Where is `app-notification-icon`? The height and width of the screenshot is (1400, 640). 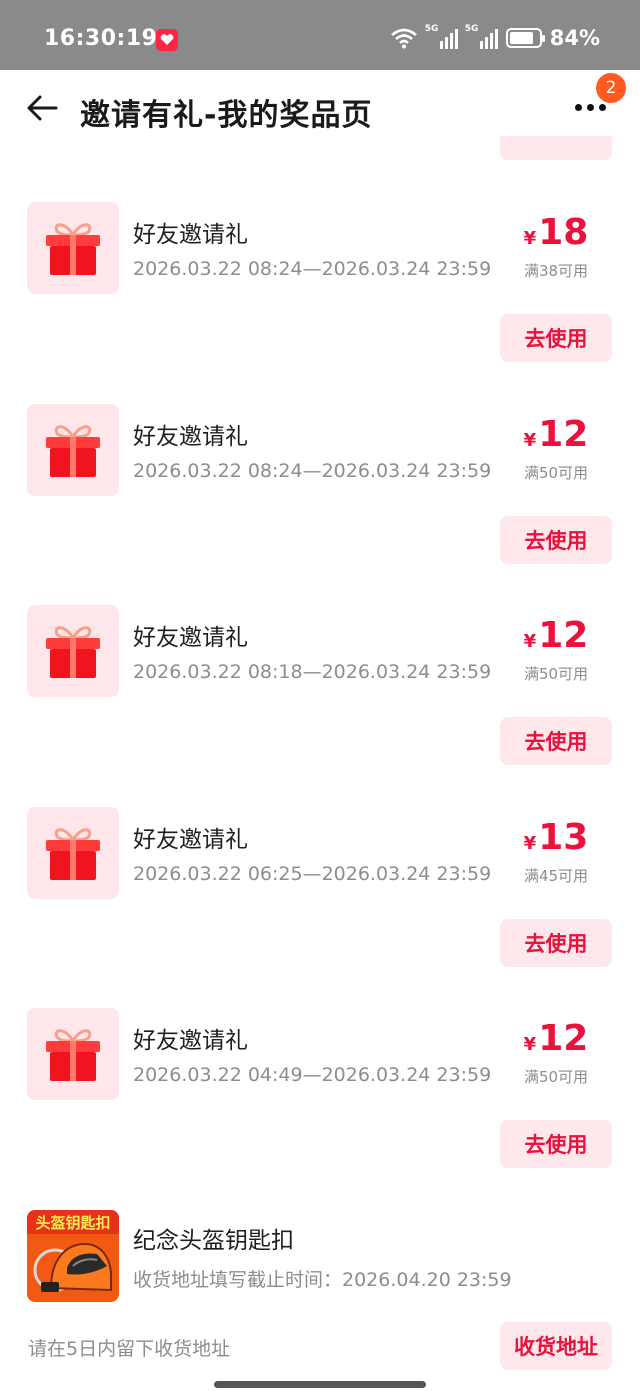 app-notification-icon is located at coordinates (167, 40).